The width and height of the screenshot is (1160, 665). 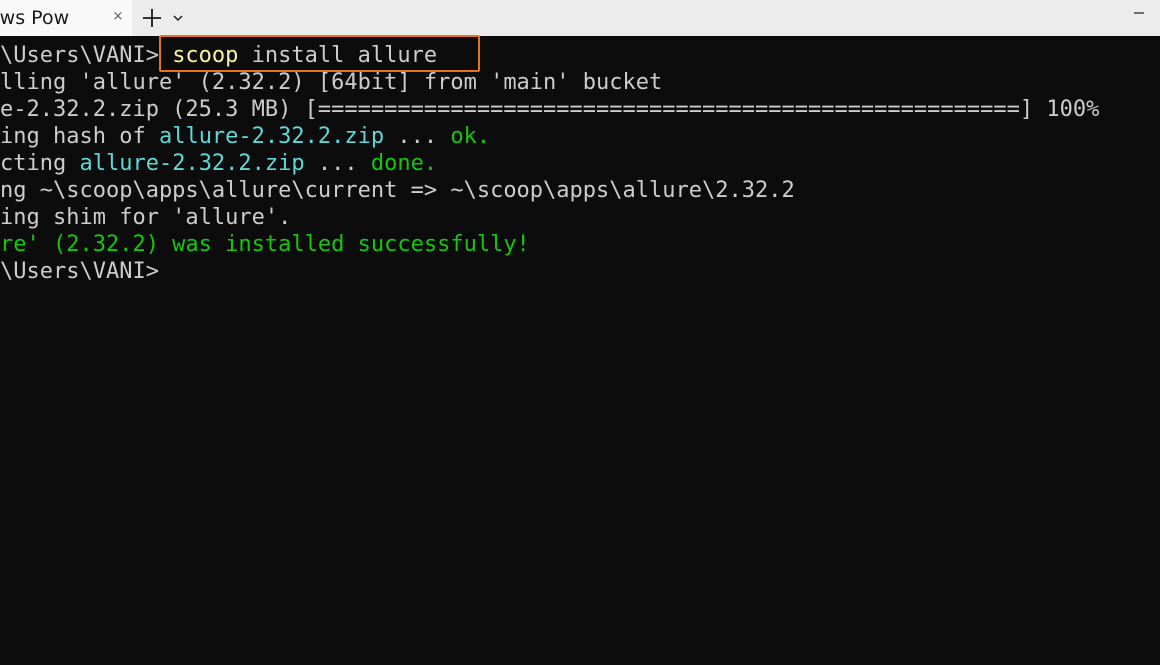 I want to click on chevron-down-icon, so click(x=178, y=18).